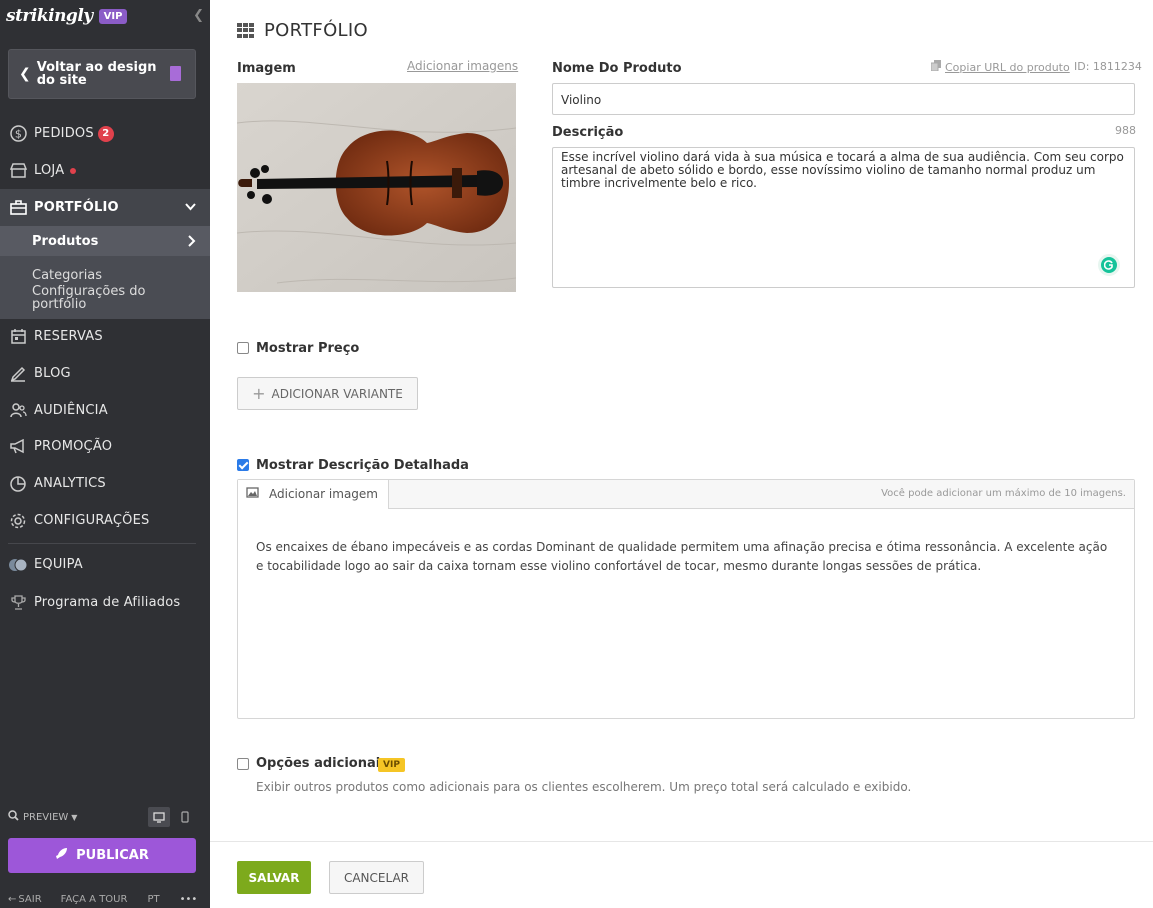  What do you see at coordinates (588, 132) in the screenshot?
I see `description-label: Descrição` at bounding box center [588, 132].